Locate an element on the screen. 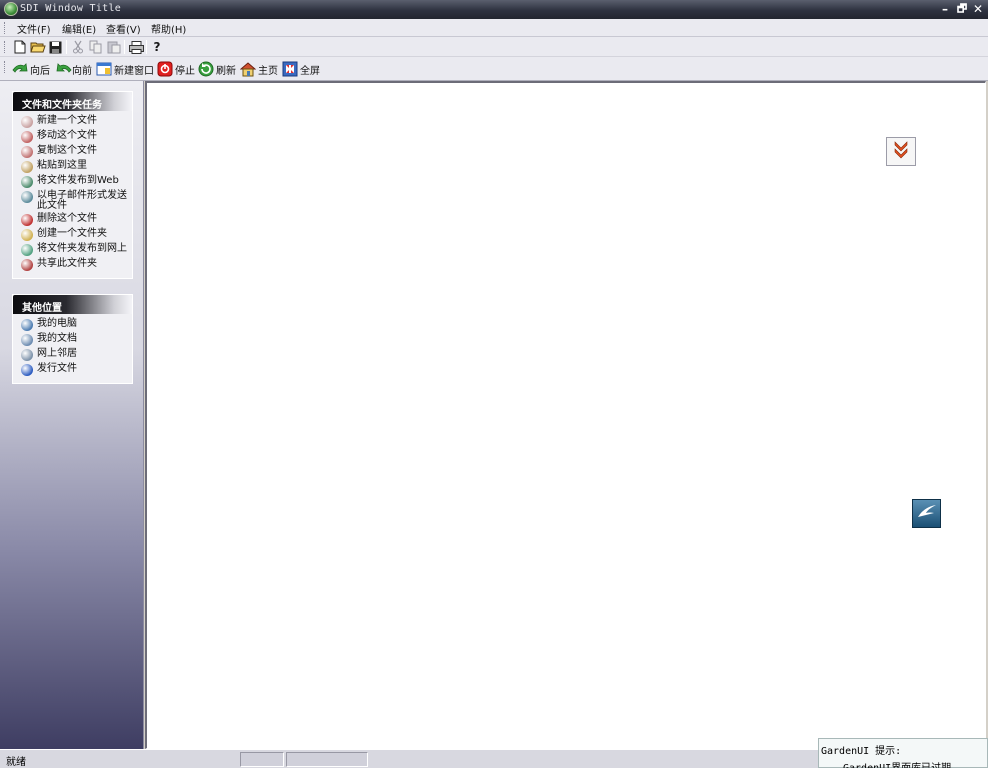 The image size is (988, 768). back-label: 向后 is located at coordinates (40, 71).